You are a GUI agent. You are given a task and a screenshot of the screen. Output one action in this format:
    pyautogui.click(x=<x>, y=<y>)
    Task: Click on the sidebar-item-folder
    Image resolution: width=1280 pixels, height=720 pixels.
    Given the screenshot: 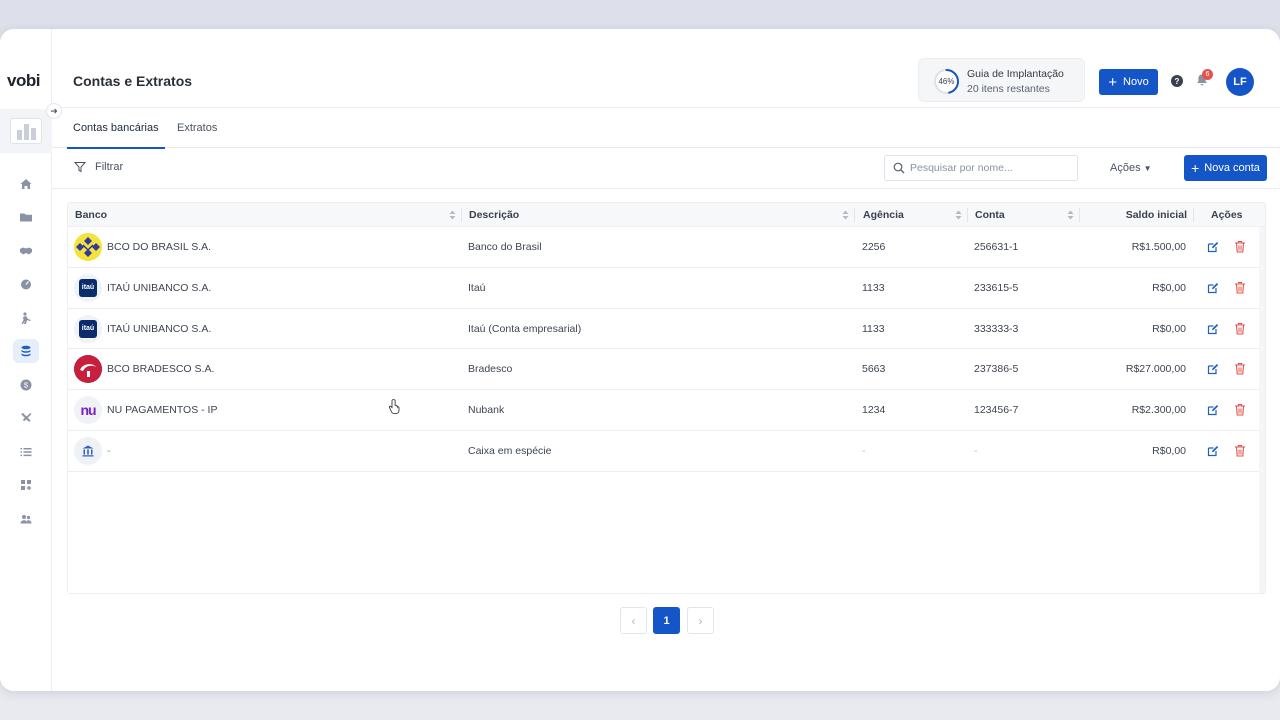 What is the action you would take?
    pyautogui.click(x=26, y=218)
    